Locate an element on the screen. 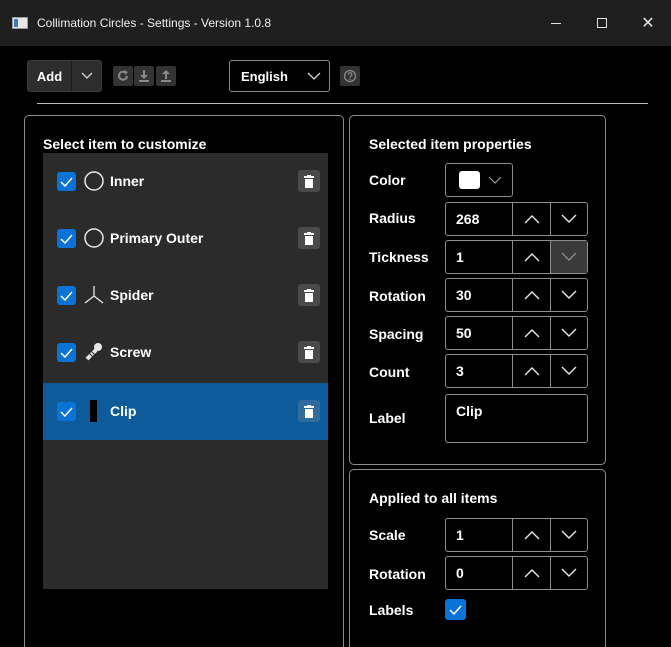 The width and height of the screenshot is (671, 647). labels-checkbox is located at coordinates (455, 609).